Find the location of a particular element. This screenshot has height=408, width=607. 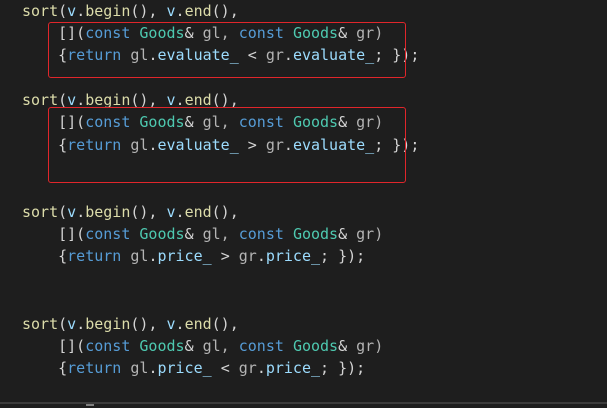

code-line: {return gl.price_ > gr.price_; }); is located at coordinates (212, 256).